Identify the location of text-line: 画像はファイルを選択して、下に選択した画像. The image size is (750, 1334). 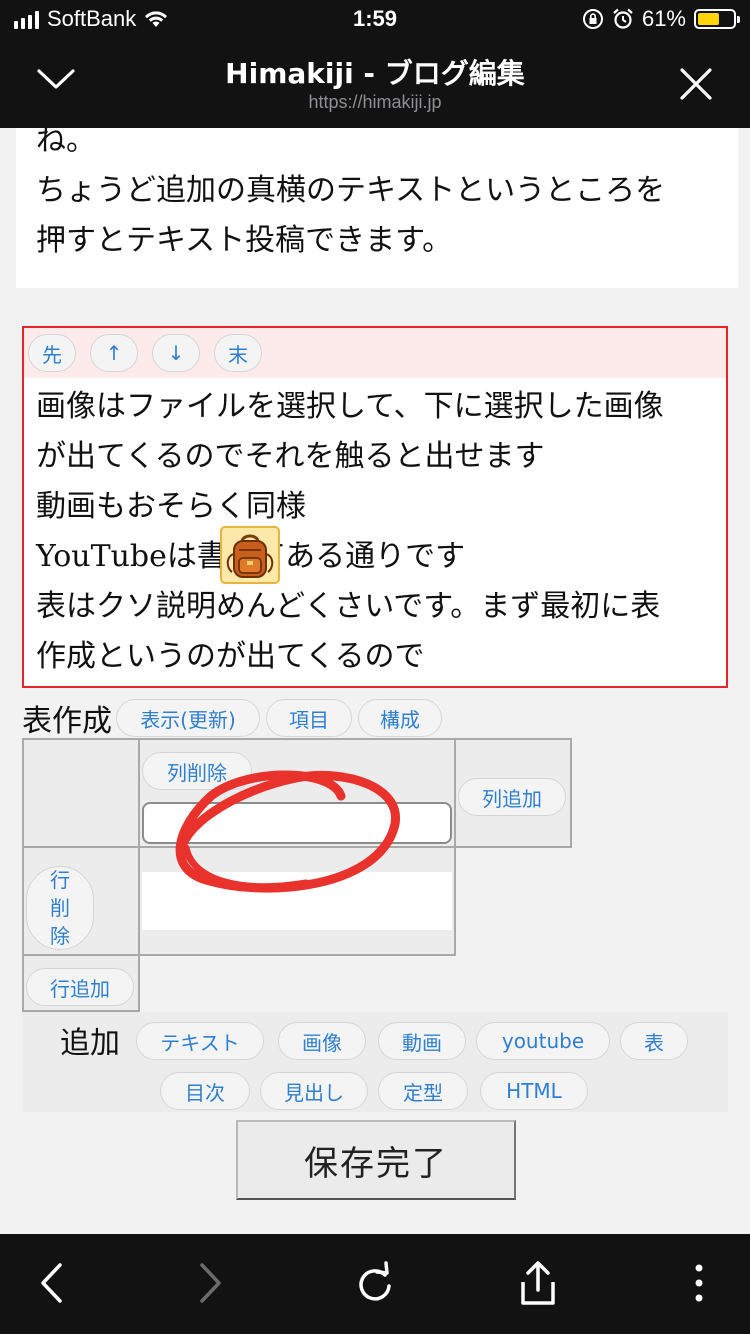
(350, 406).